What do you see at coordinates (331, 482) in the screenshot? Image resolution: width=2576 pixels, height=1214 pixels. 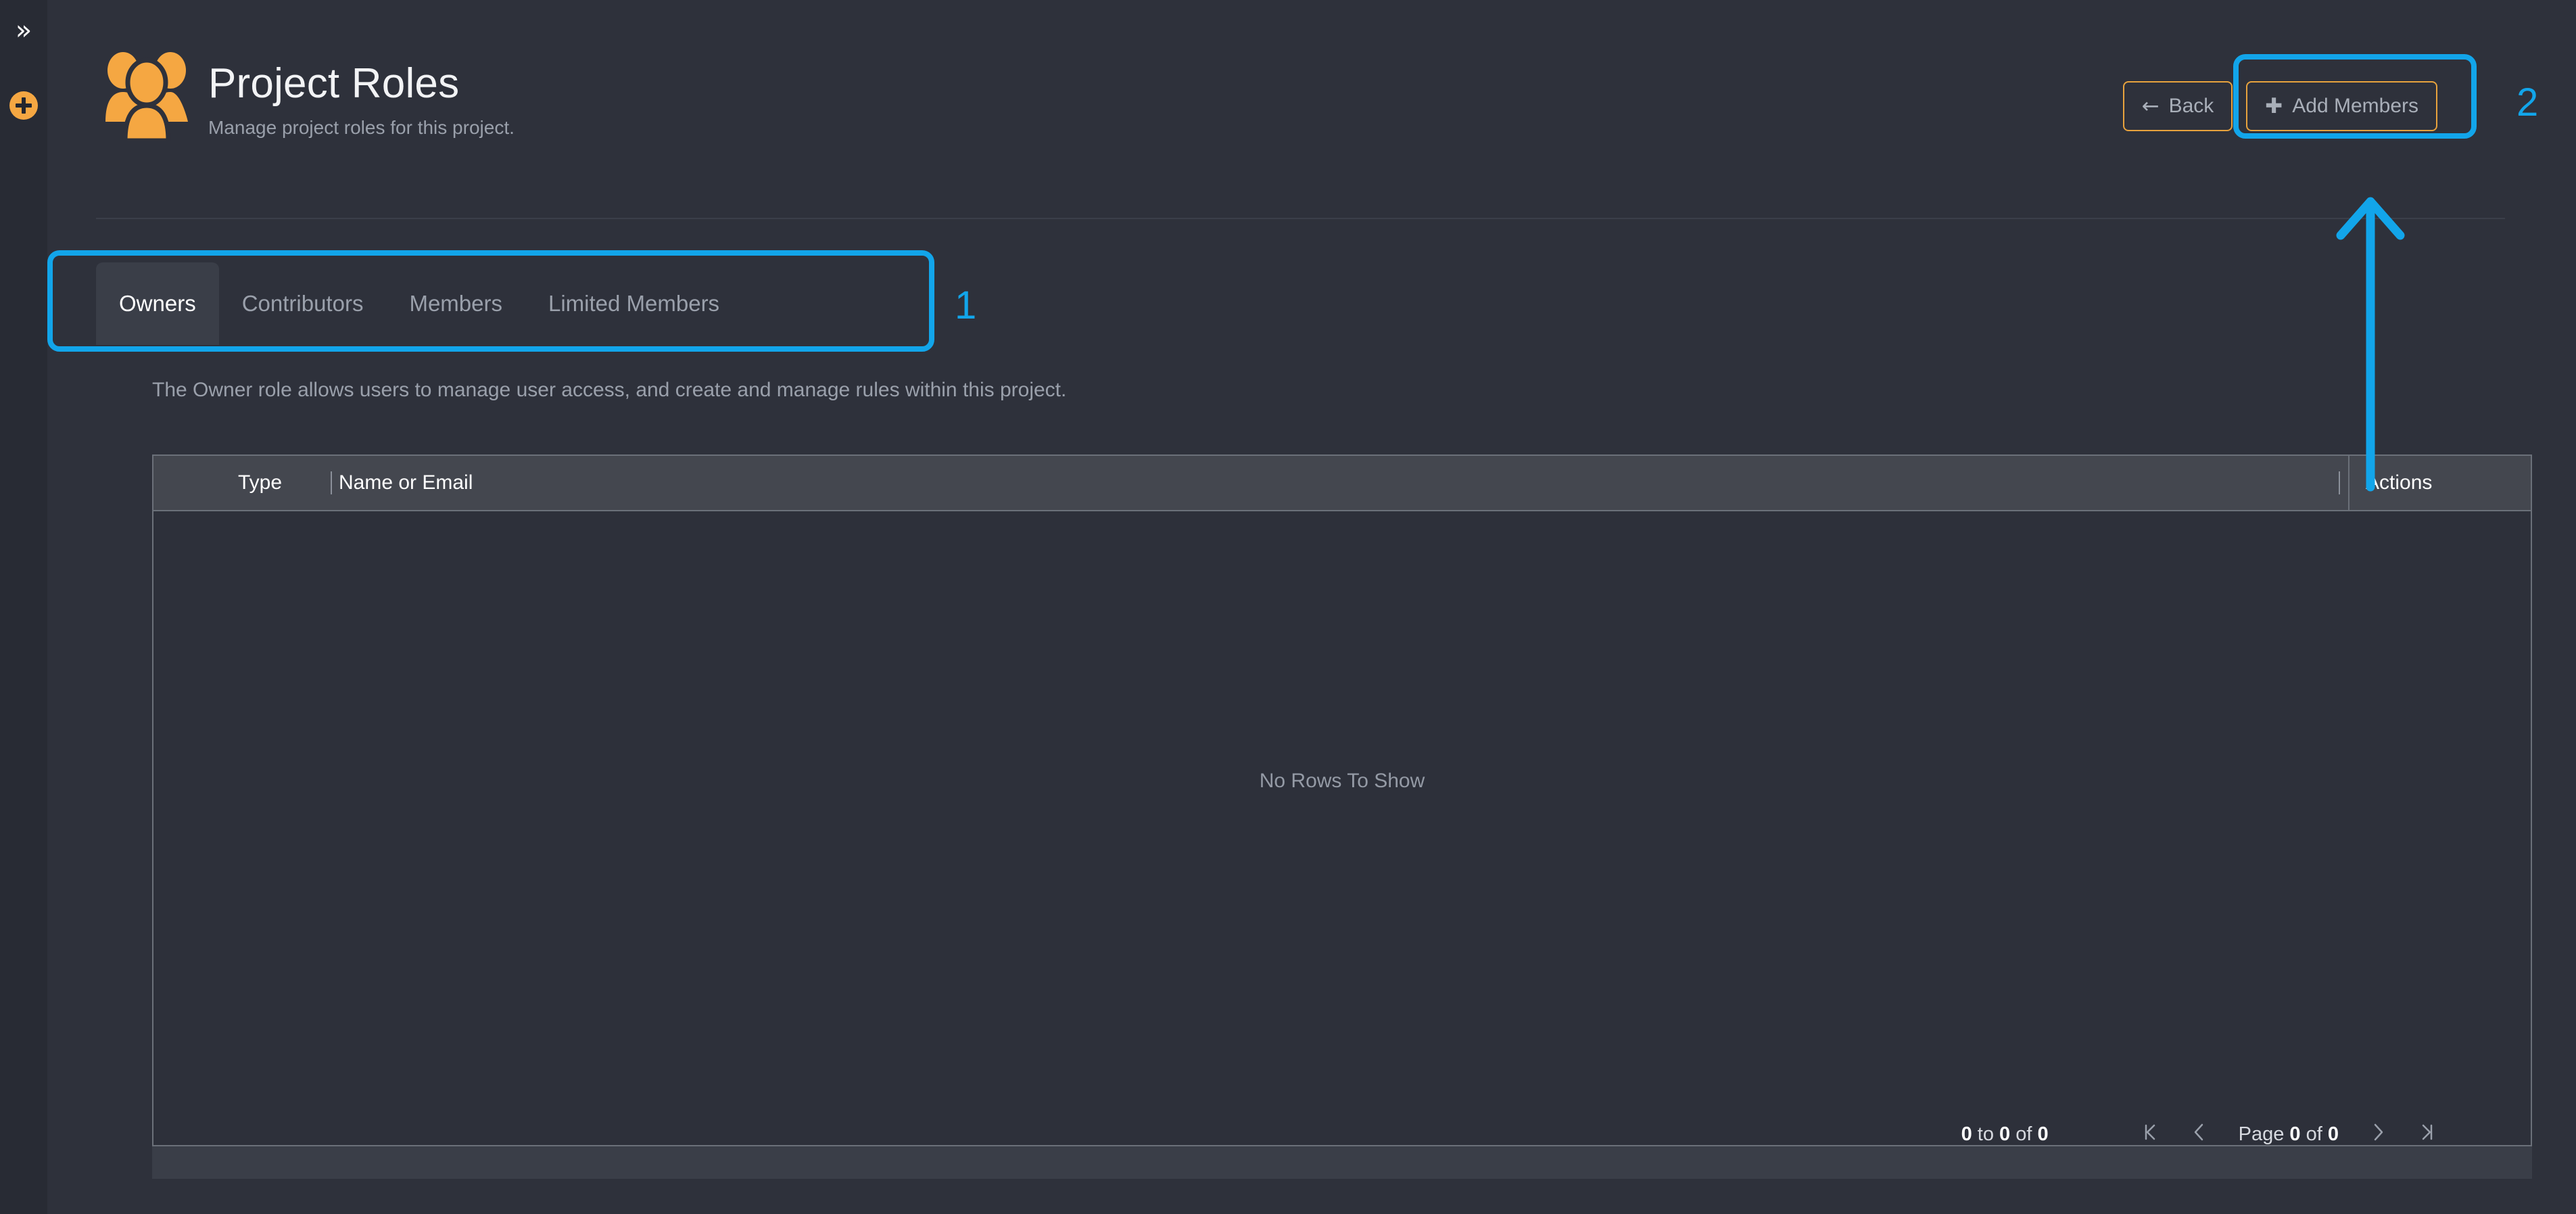 I see `column-resize-handle` at bounding box center [331, 482].